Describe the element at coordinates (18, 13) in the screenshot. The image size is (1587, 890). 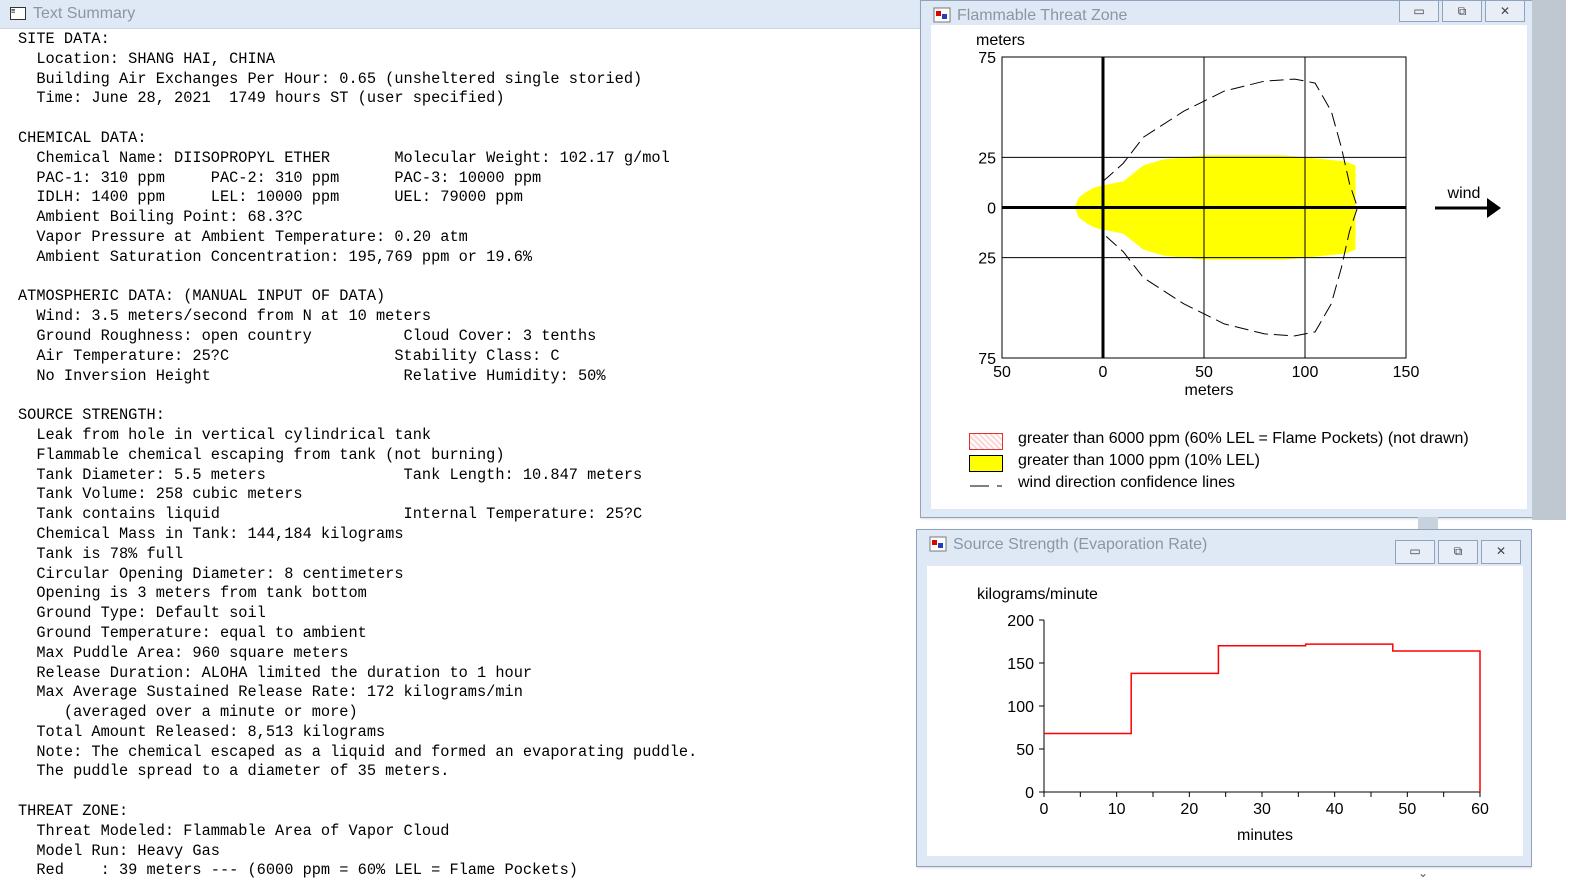
I see `text-window-icon: ≡` at that location.